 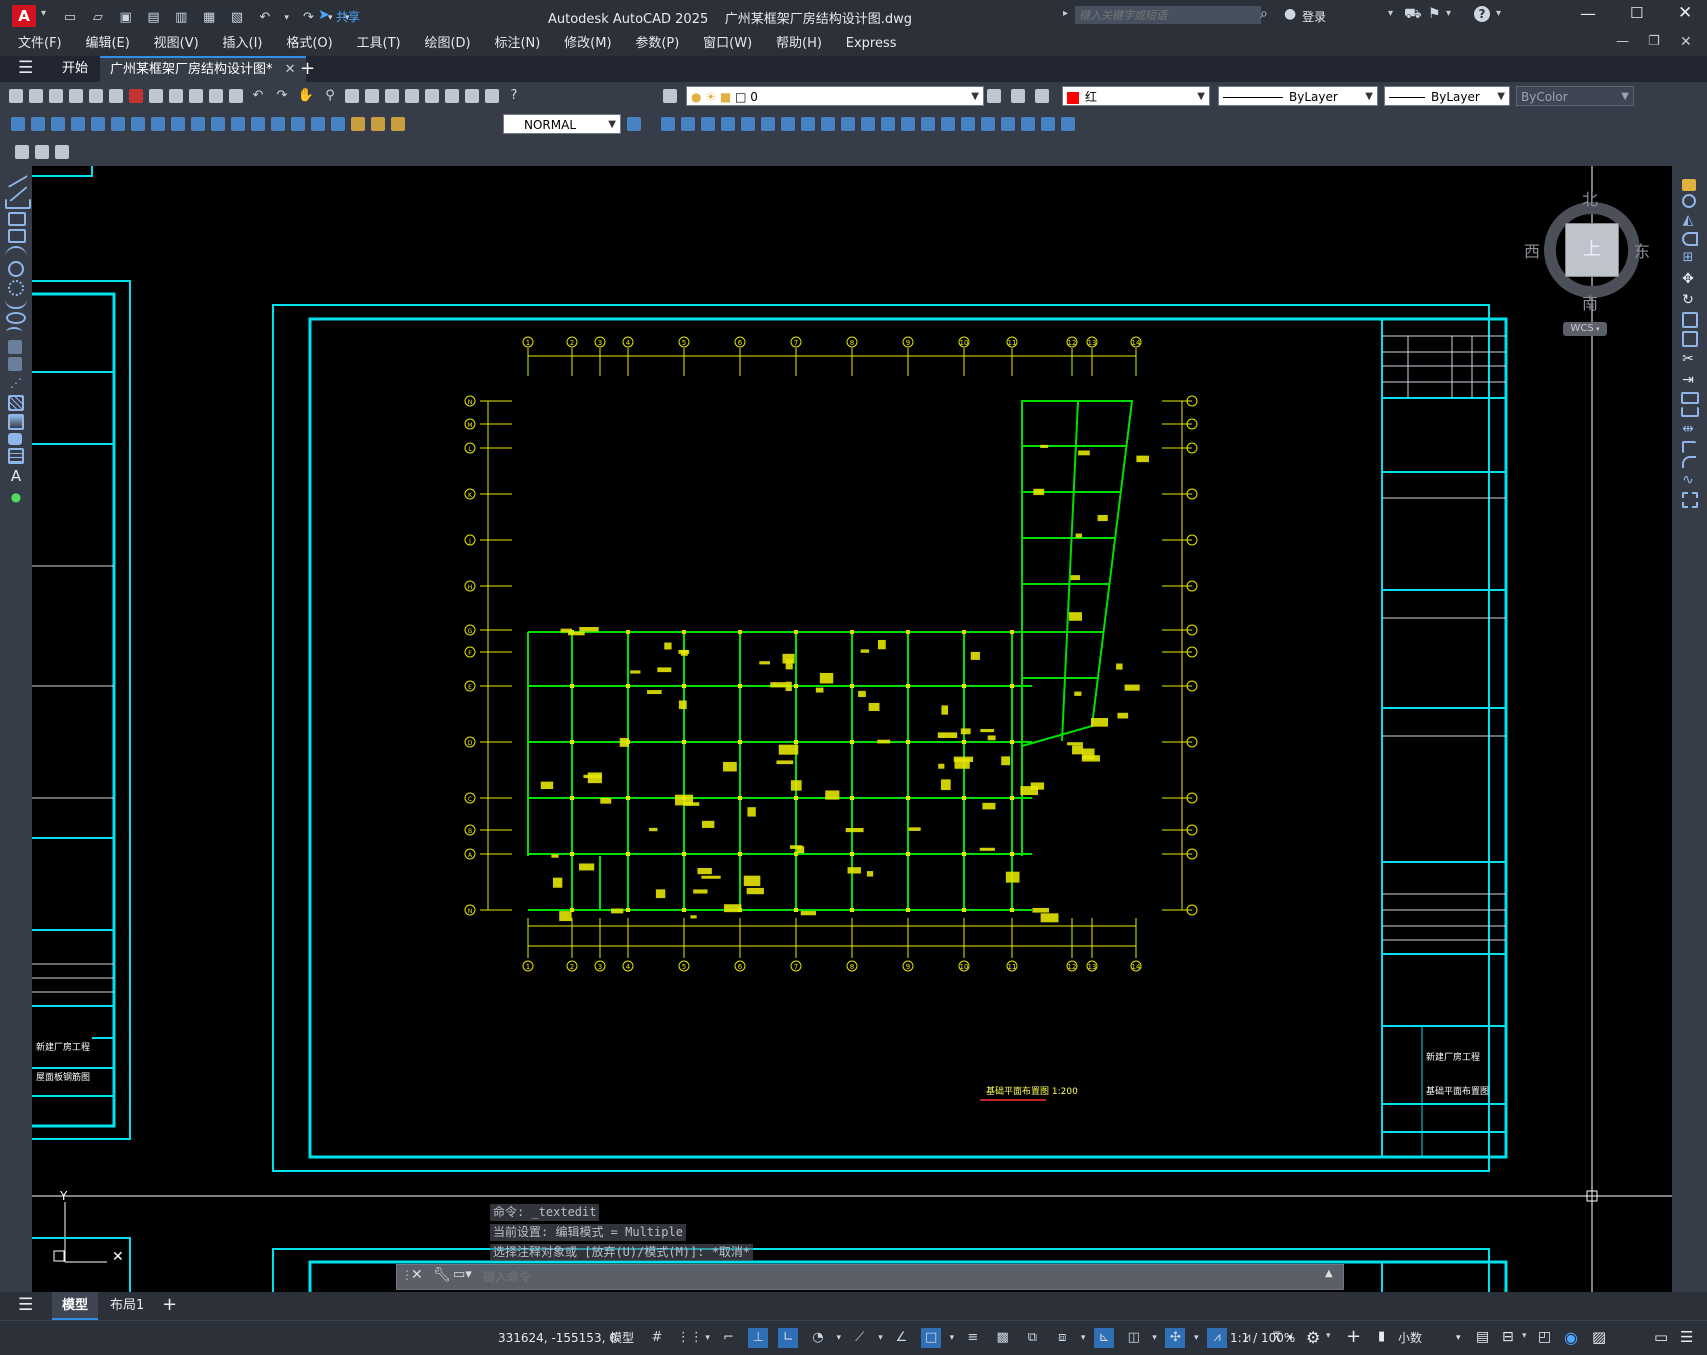 I want to click on close-icon: ✕, so click(x=1685, y=13).